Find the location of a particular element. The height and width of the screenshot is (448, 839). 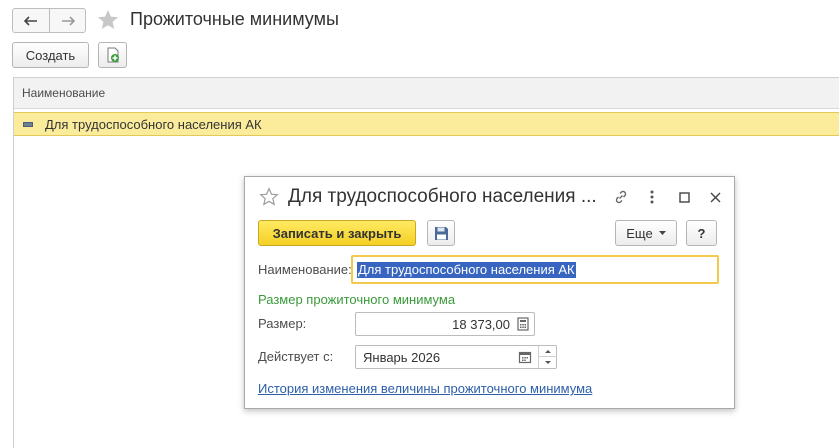

more-dropdown-button: Еще is located at coordinates (646, 233).